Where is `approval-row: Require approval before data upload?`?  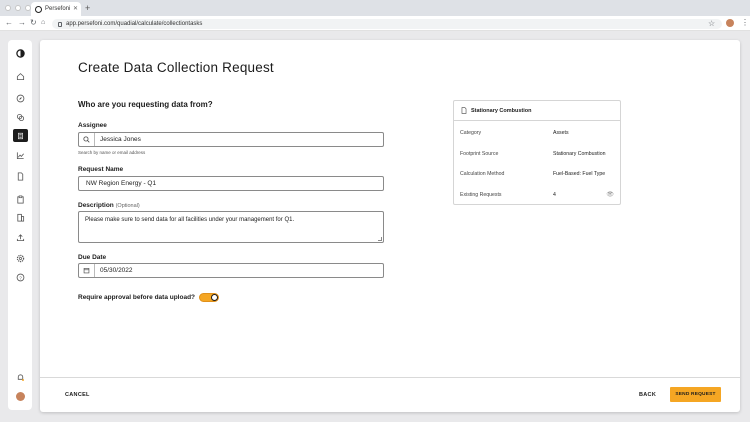 approval-row: Require approval before data upload? is located at coordinates (149, 297).